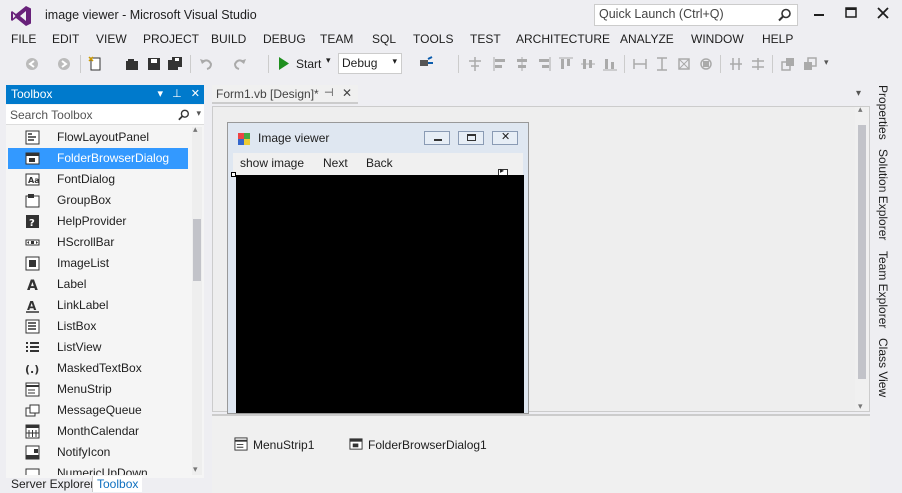 The width and height of the screenshot is (902, 493). Describe the element at coordinates (883, 367) in the screenshot. I see `tab-class-view: Class View` at that location.